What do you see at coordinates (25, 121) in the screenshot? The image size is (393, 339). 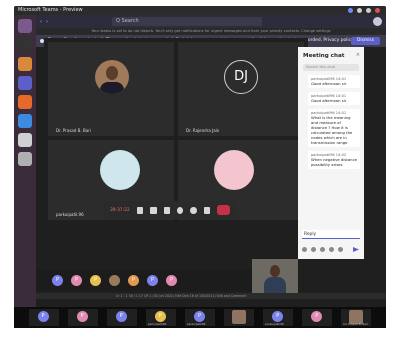 I see `chrome-icon` at bounding box center [25, 121].